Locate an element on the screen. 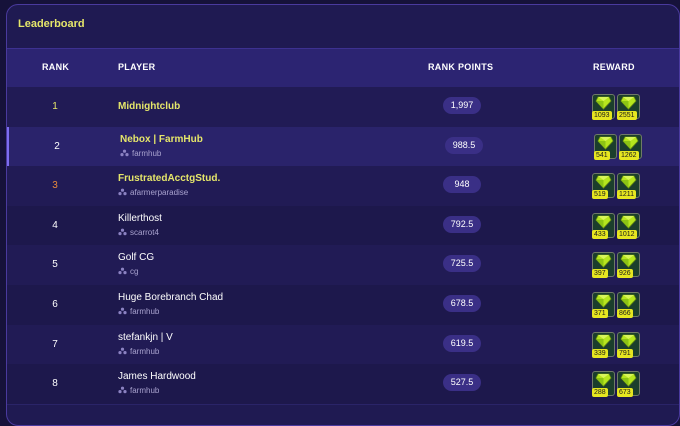  rank-points: 619.5 is located at coordinates (462, 343).